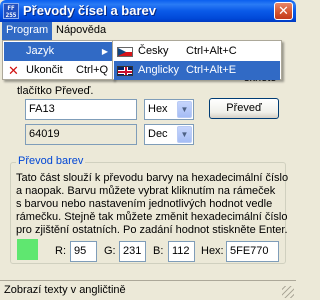 This screenshot has width=320, height=300. What do you see at coordinates (104, 51) in the screenshot?
I see `submenu-arrow-icon: ▶` at bounding box center [104, 51].